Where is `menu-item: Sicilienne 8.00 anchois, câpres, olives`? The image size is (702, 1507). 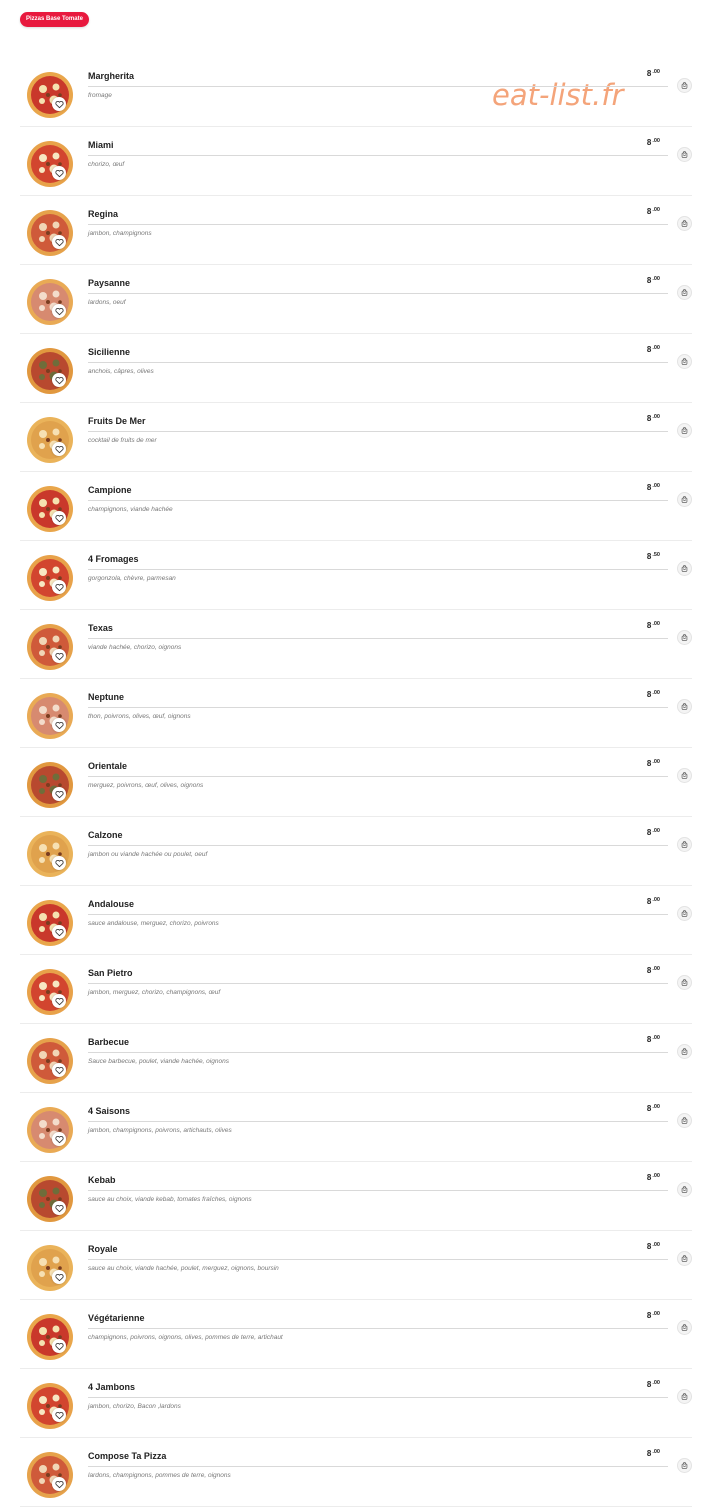 menu-item: Sicilienne 8.00 anchois, câpres, olives is located at coordinates (356, 368).